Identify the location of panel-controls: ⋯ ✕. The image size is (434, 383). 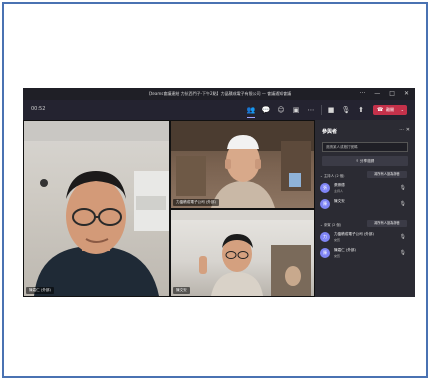
(404, 130).